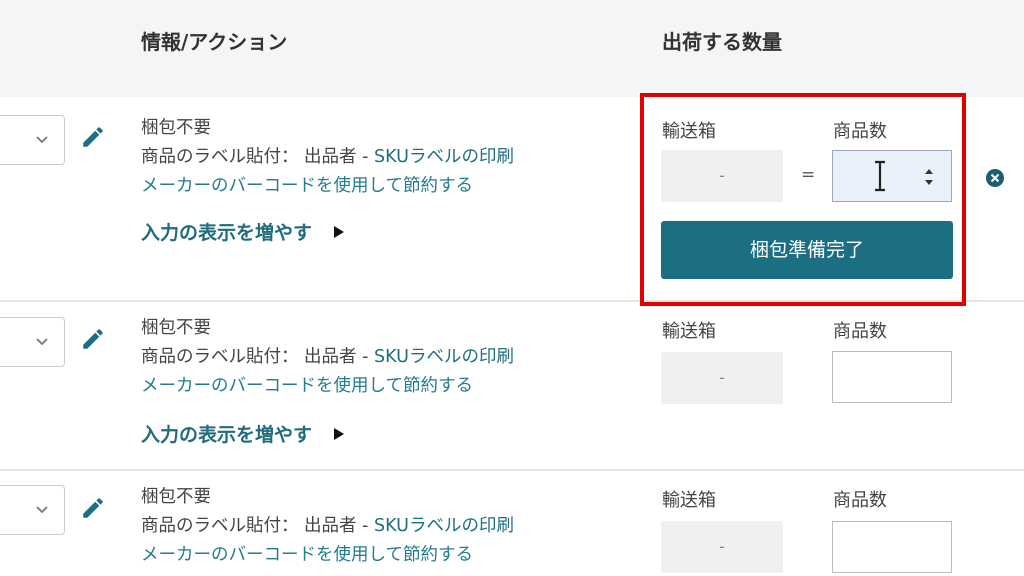 The width and height of the screenshot is (1024, 576). Describe the element at coordinates (803, 199) in the screenshot. I see `highlight-frame` at that location.